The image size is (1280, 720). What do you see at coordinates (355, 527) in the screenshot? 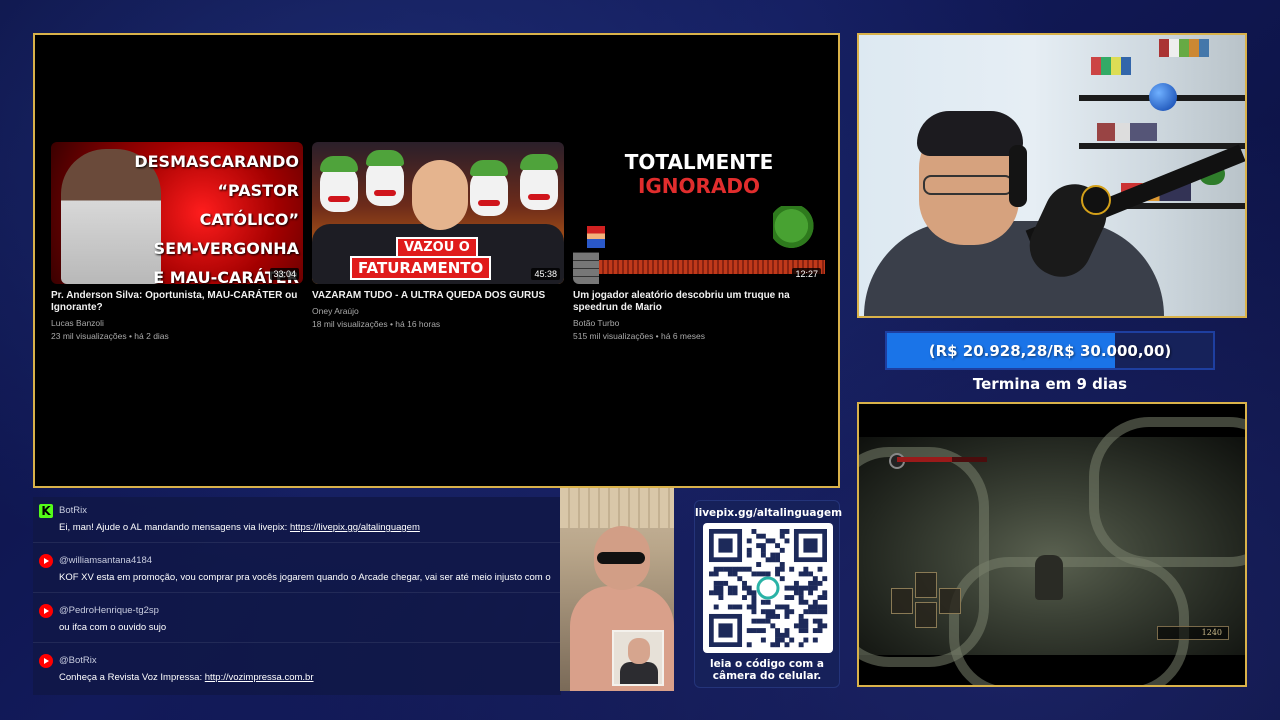
I see `chat-link: https://livepix.gg/altalinguagem` at bounding box center [355, 527].